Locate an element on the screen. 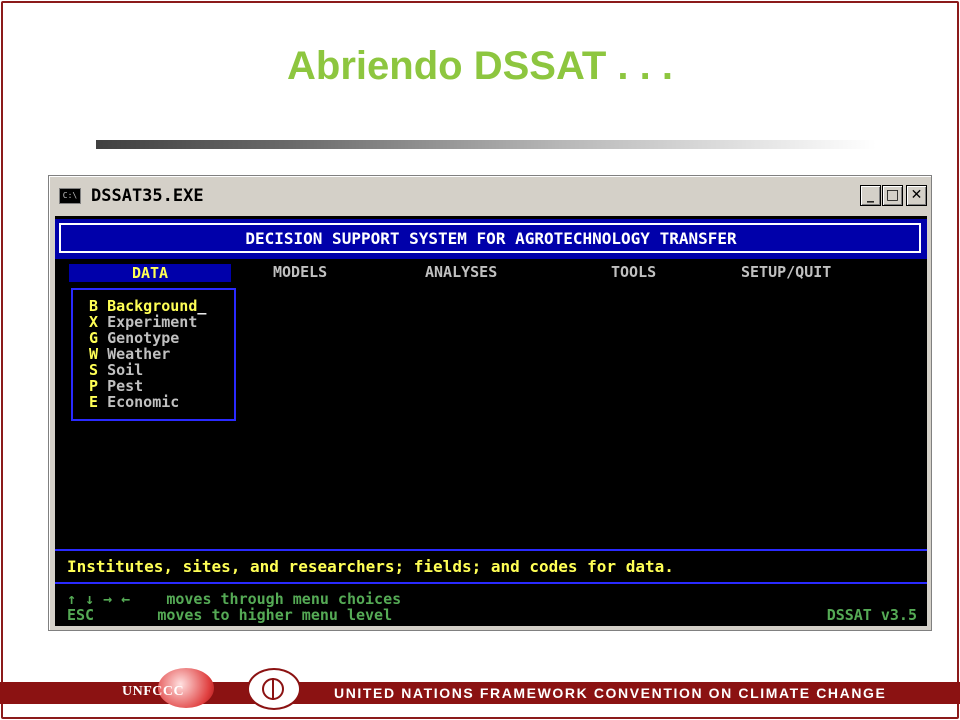 This screenshot has height=720, width=960. footer-hint: moves to higher menu level is located at coordinates (275, 615).